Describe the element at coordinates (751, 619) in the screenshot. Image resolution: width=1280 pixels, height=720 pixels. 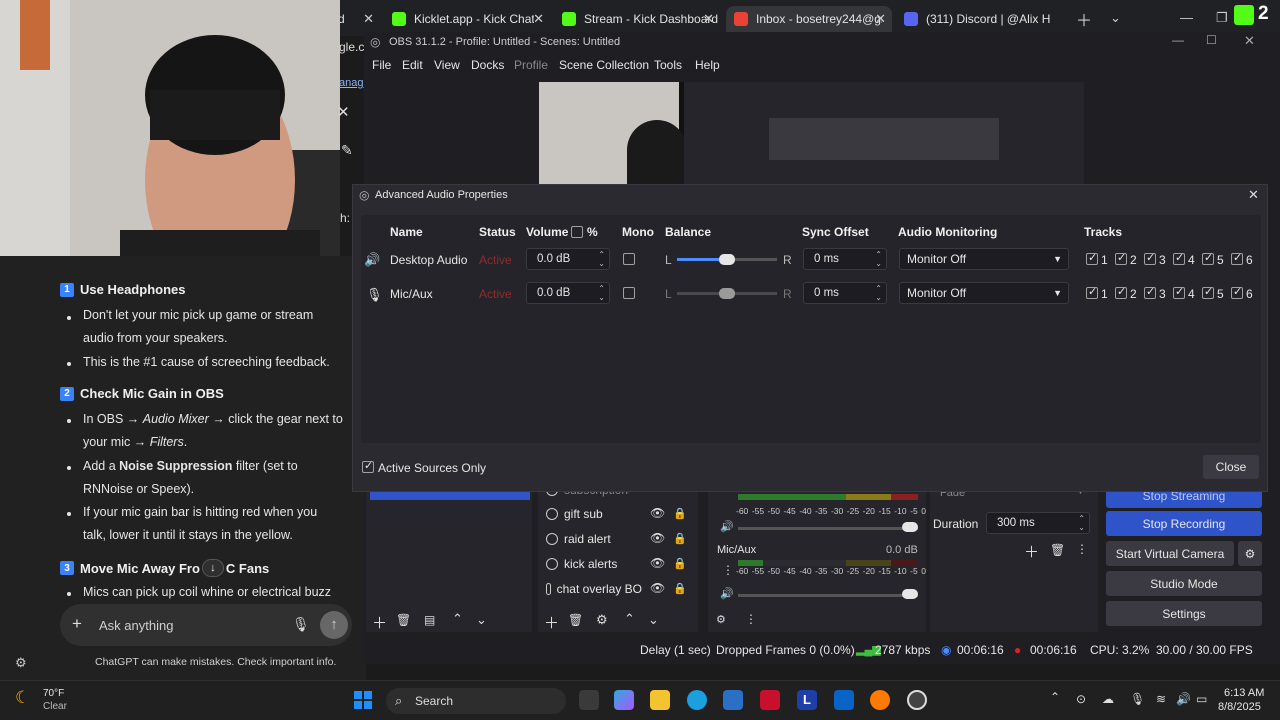
I see `more-vertical-icon: ⋮` at that location.